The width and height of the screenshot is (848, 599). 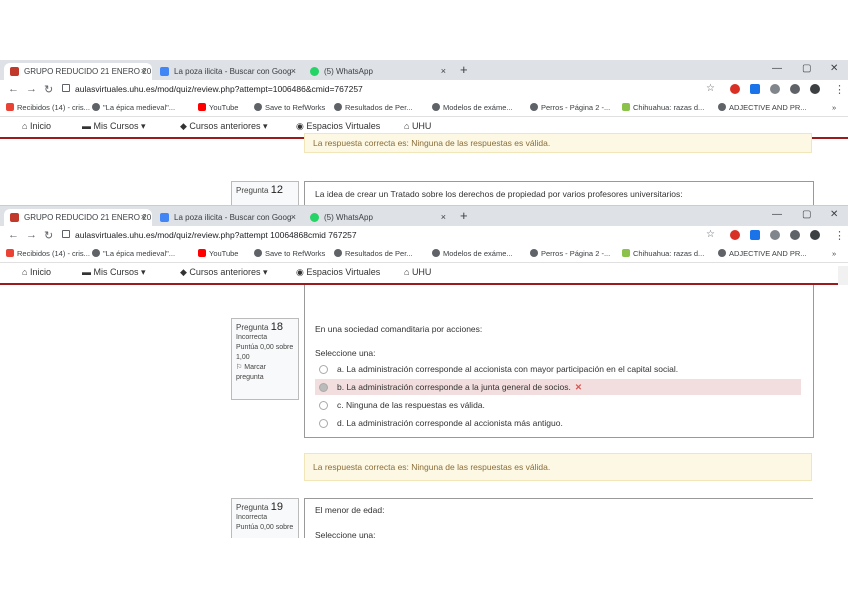 What do you see at coordinates (224, 253) in the screenshot?
I see `bookmark-label: YouTube` at bounding box center [224, 253].